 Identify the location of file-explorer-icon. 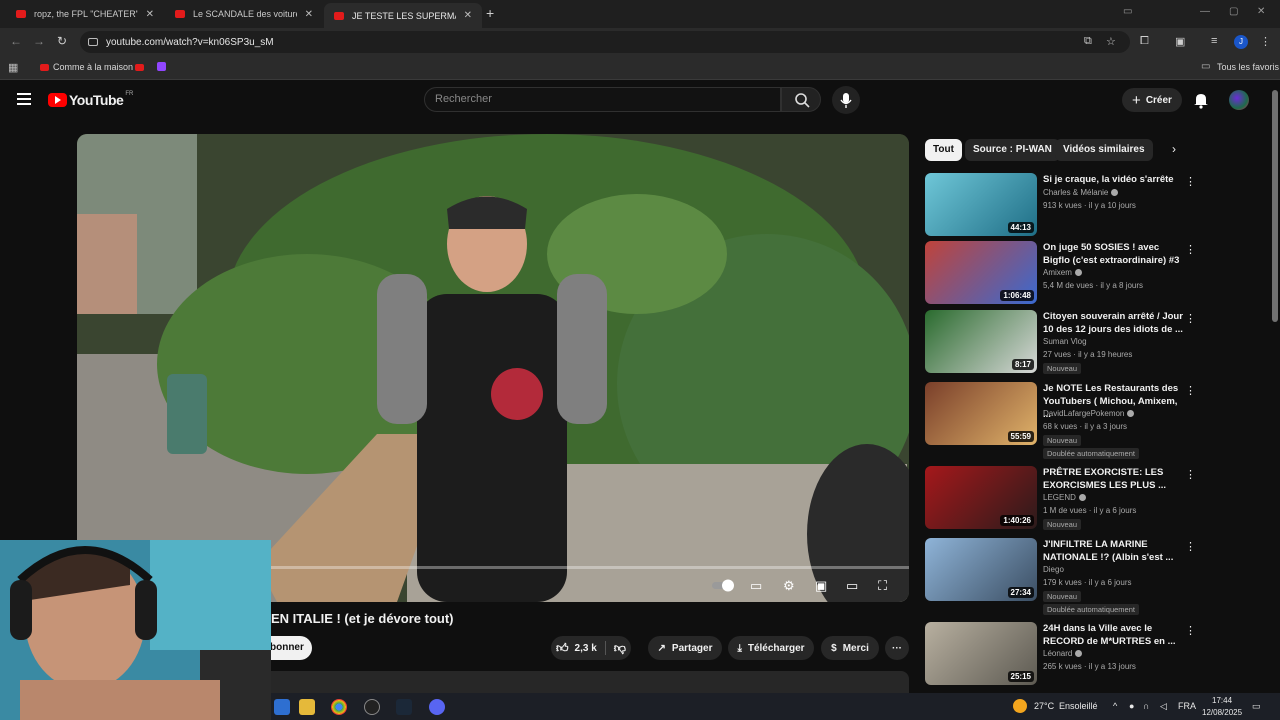
(307, 707).